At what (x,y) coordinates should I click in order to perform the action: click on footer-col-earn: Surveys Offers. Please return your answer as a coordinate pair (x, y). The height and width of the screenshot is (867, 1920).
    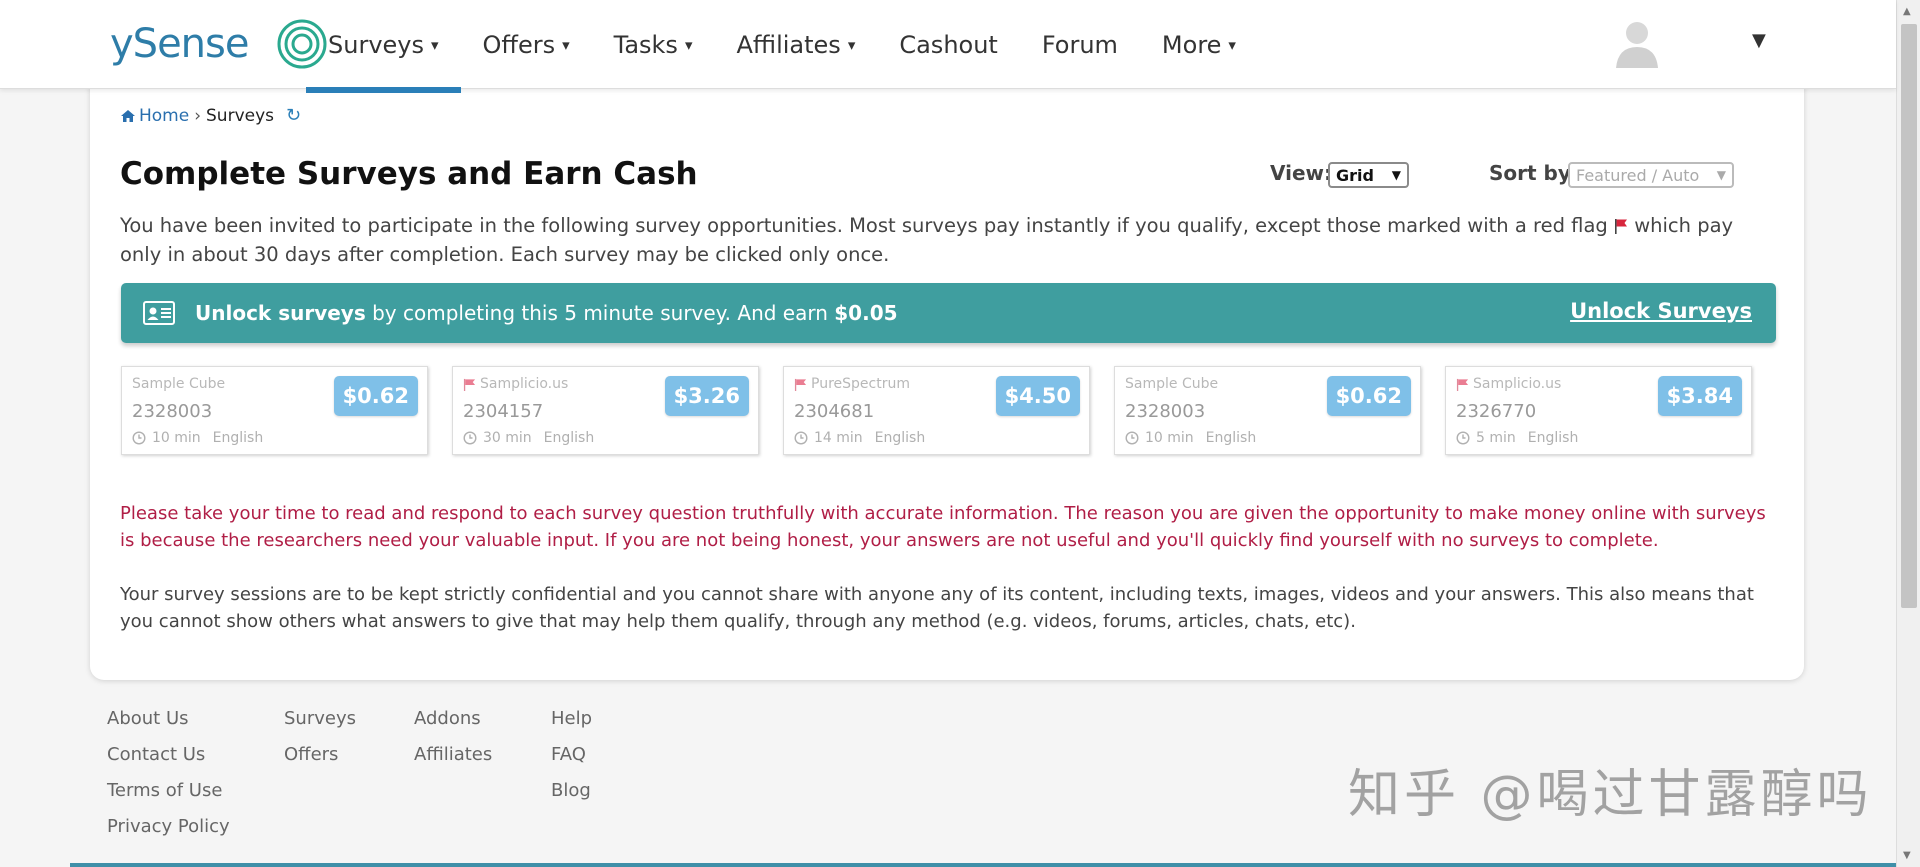
    Looking at the image, I should click on (320, 744).